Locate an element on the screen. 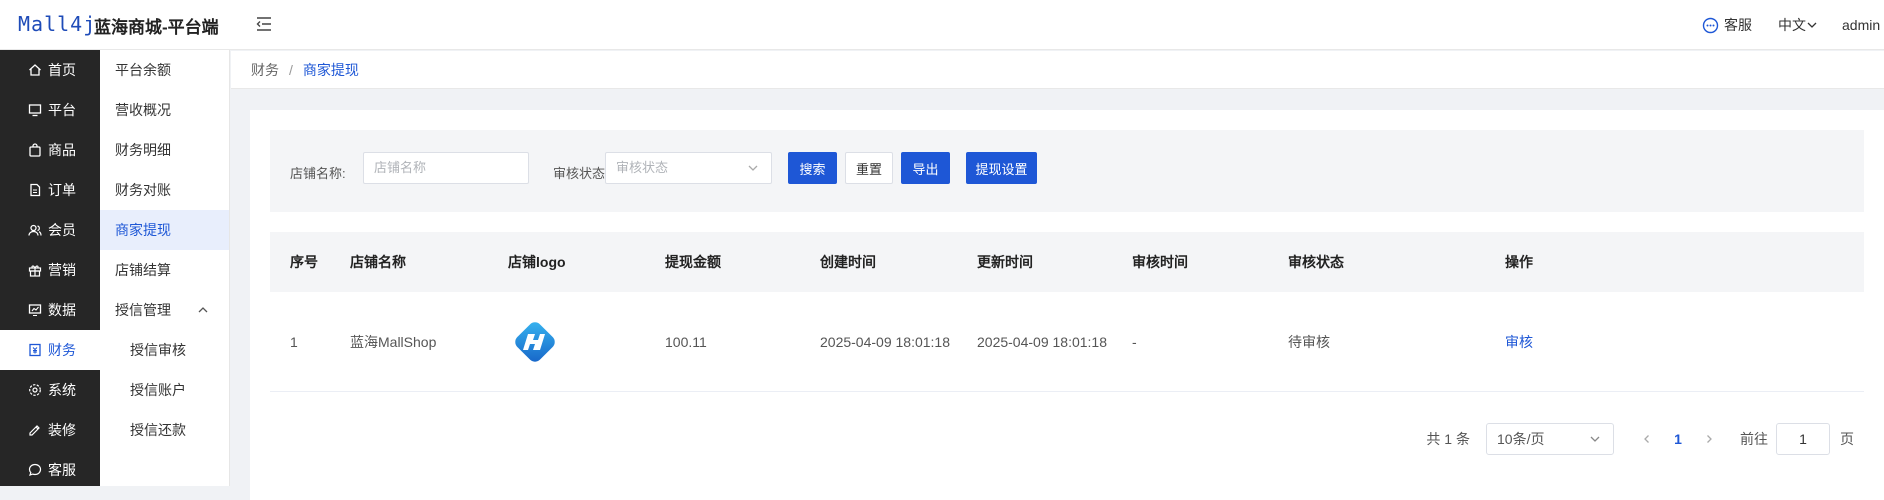  row-status: 待审核 is located at coordinates (1309, 341).